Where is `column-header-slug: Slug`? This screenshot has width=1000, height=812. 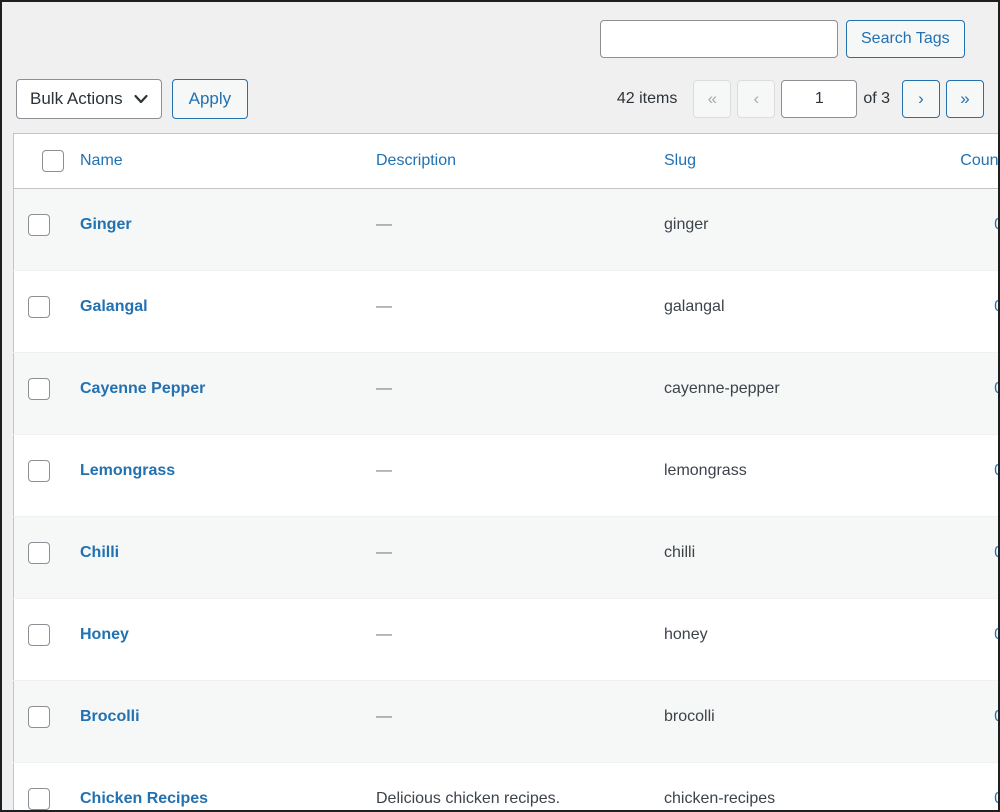 column-header-slug: Slug is located at coordinates (785, 161).